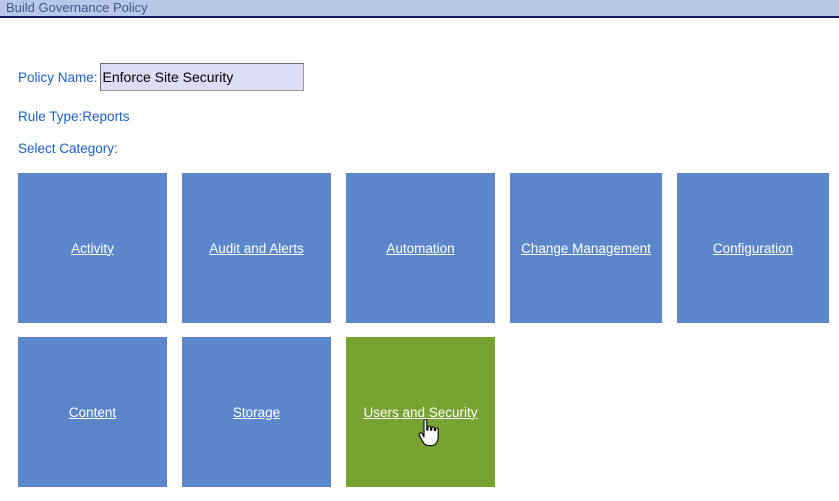  I want to click on category-tile-activity: Activity, so click(92, 248).